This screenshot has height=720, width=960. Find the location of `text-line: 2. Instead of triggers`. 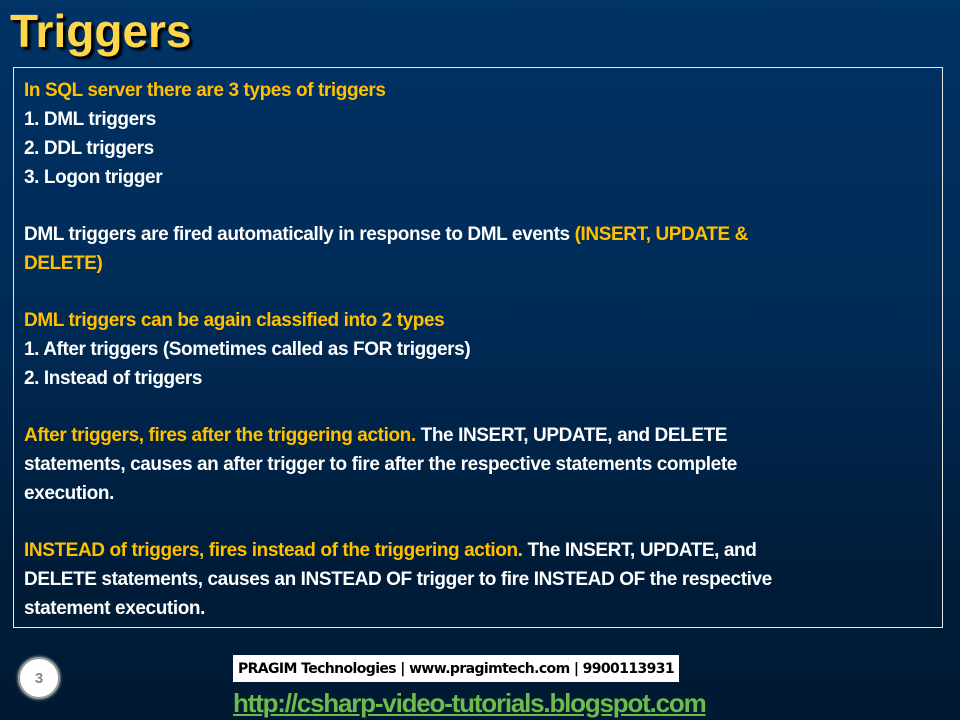

text-line: 2. Instead of triggers is located at coordinates (474, 378).